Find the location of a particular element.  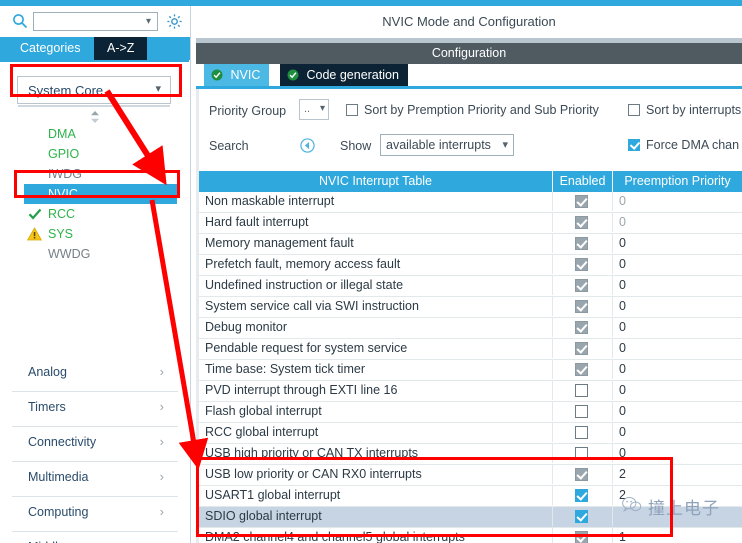

arrow-to-table is located at coordinates (179, 334).